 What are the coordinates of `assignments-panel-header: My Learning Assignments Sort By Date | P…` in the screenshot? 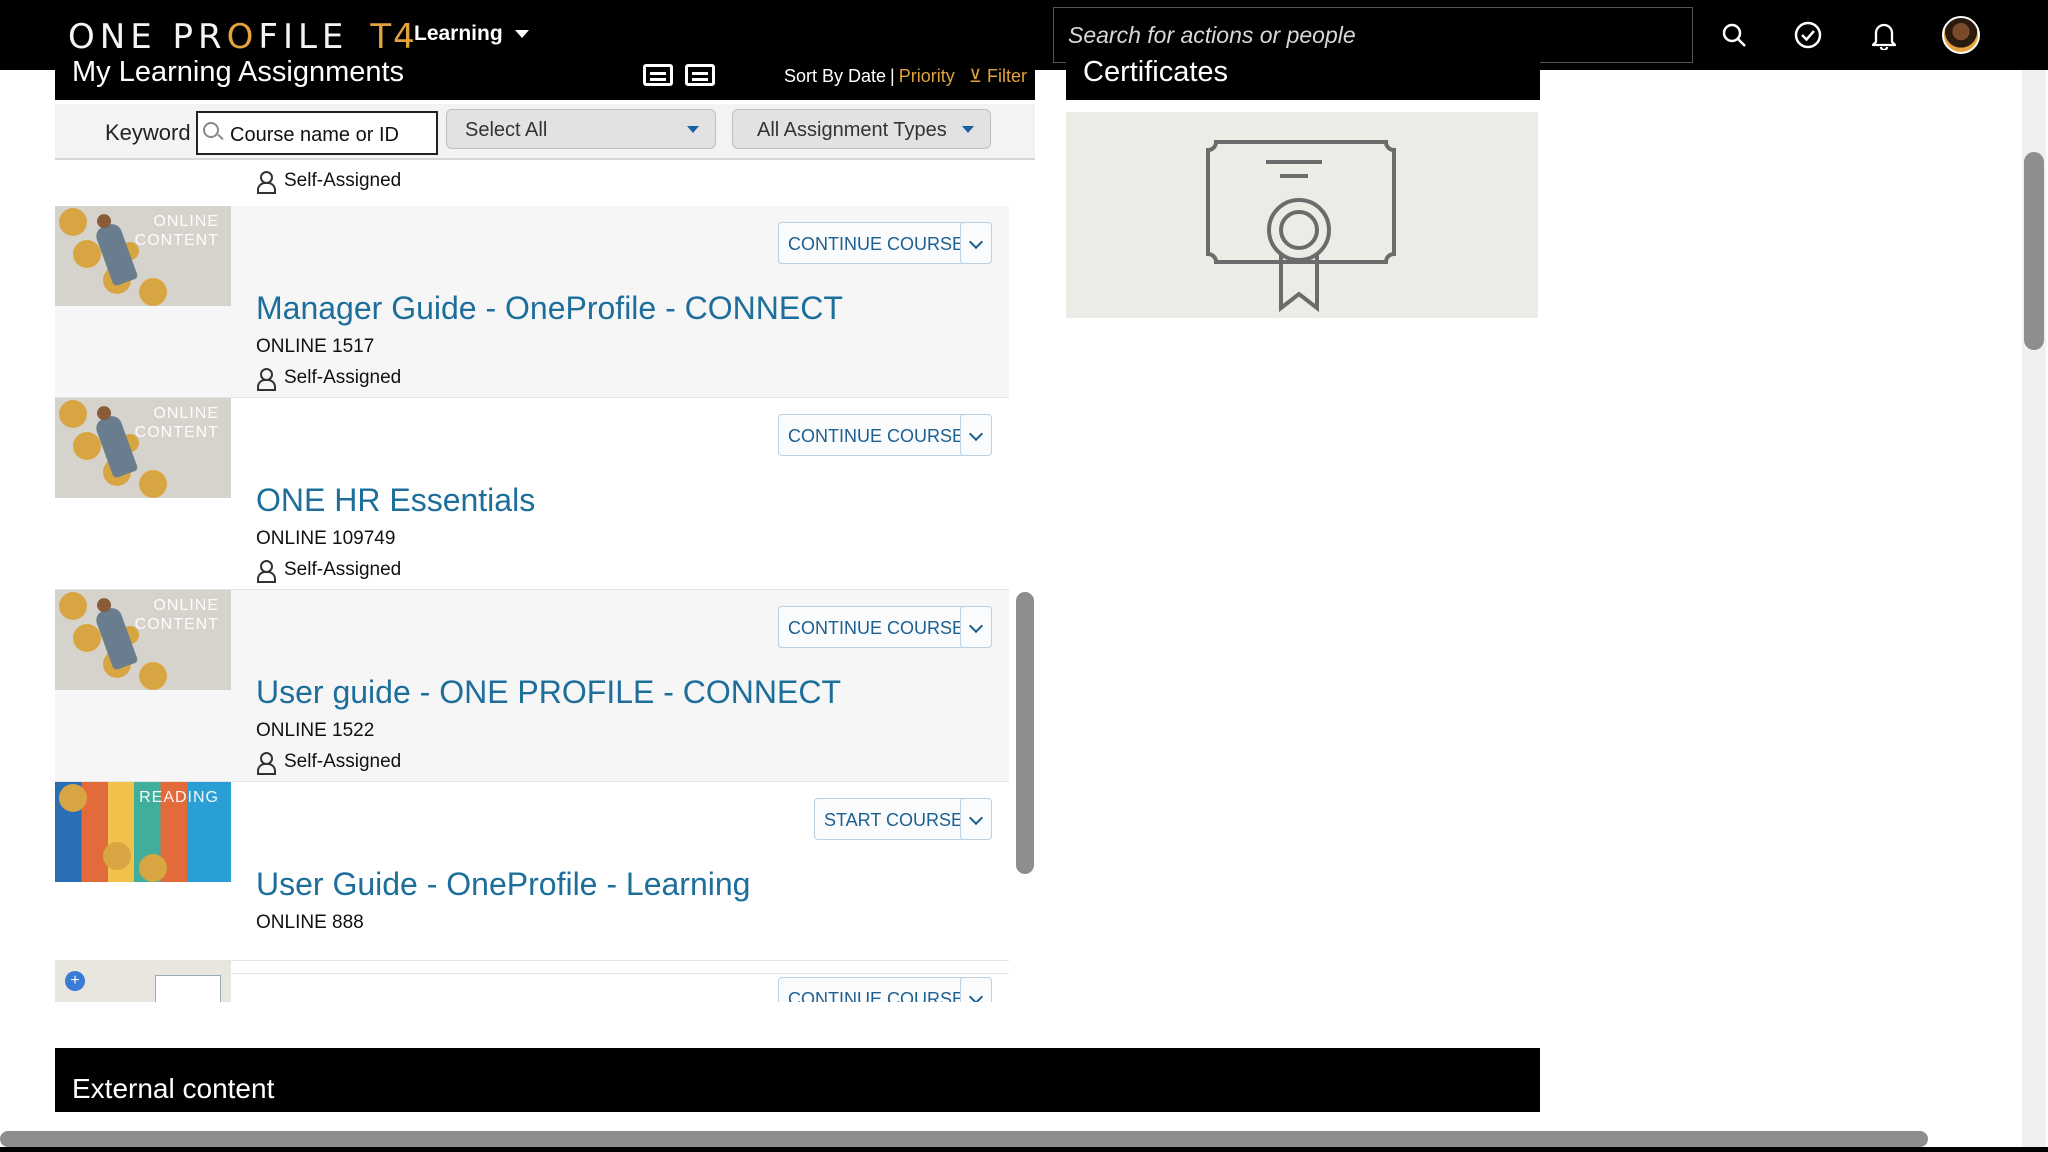 It's located at (545, 76).